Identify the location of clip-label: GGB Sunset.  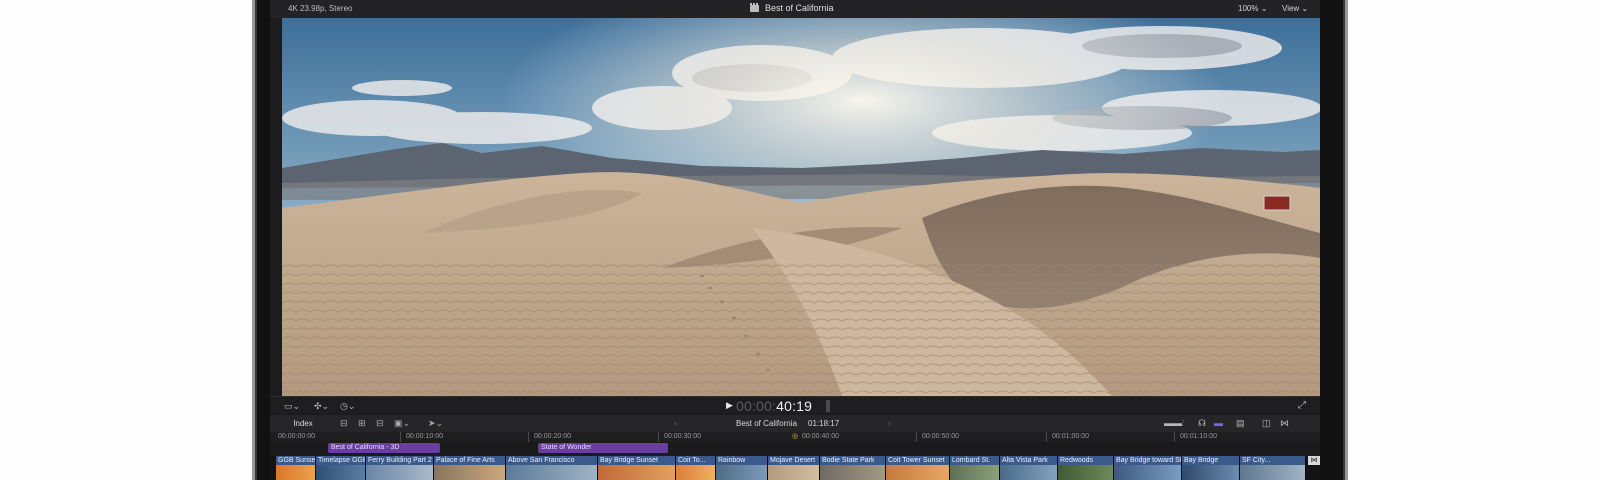
(295, 460).